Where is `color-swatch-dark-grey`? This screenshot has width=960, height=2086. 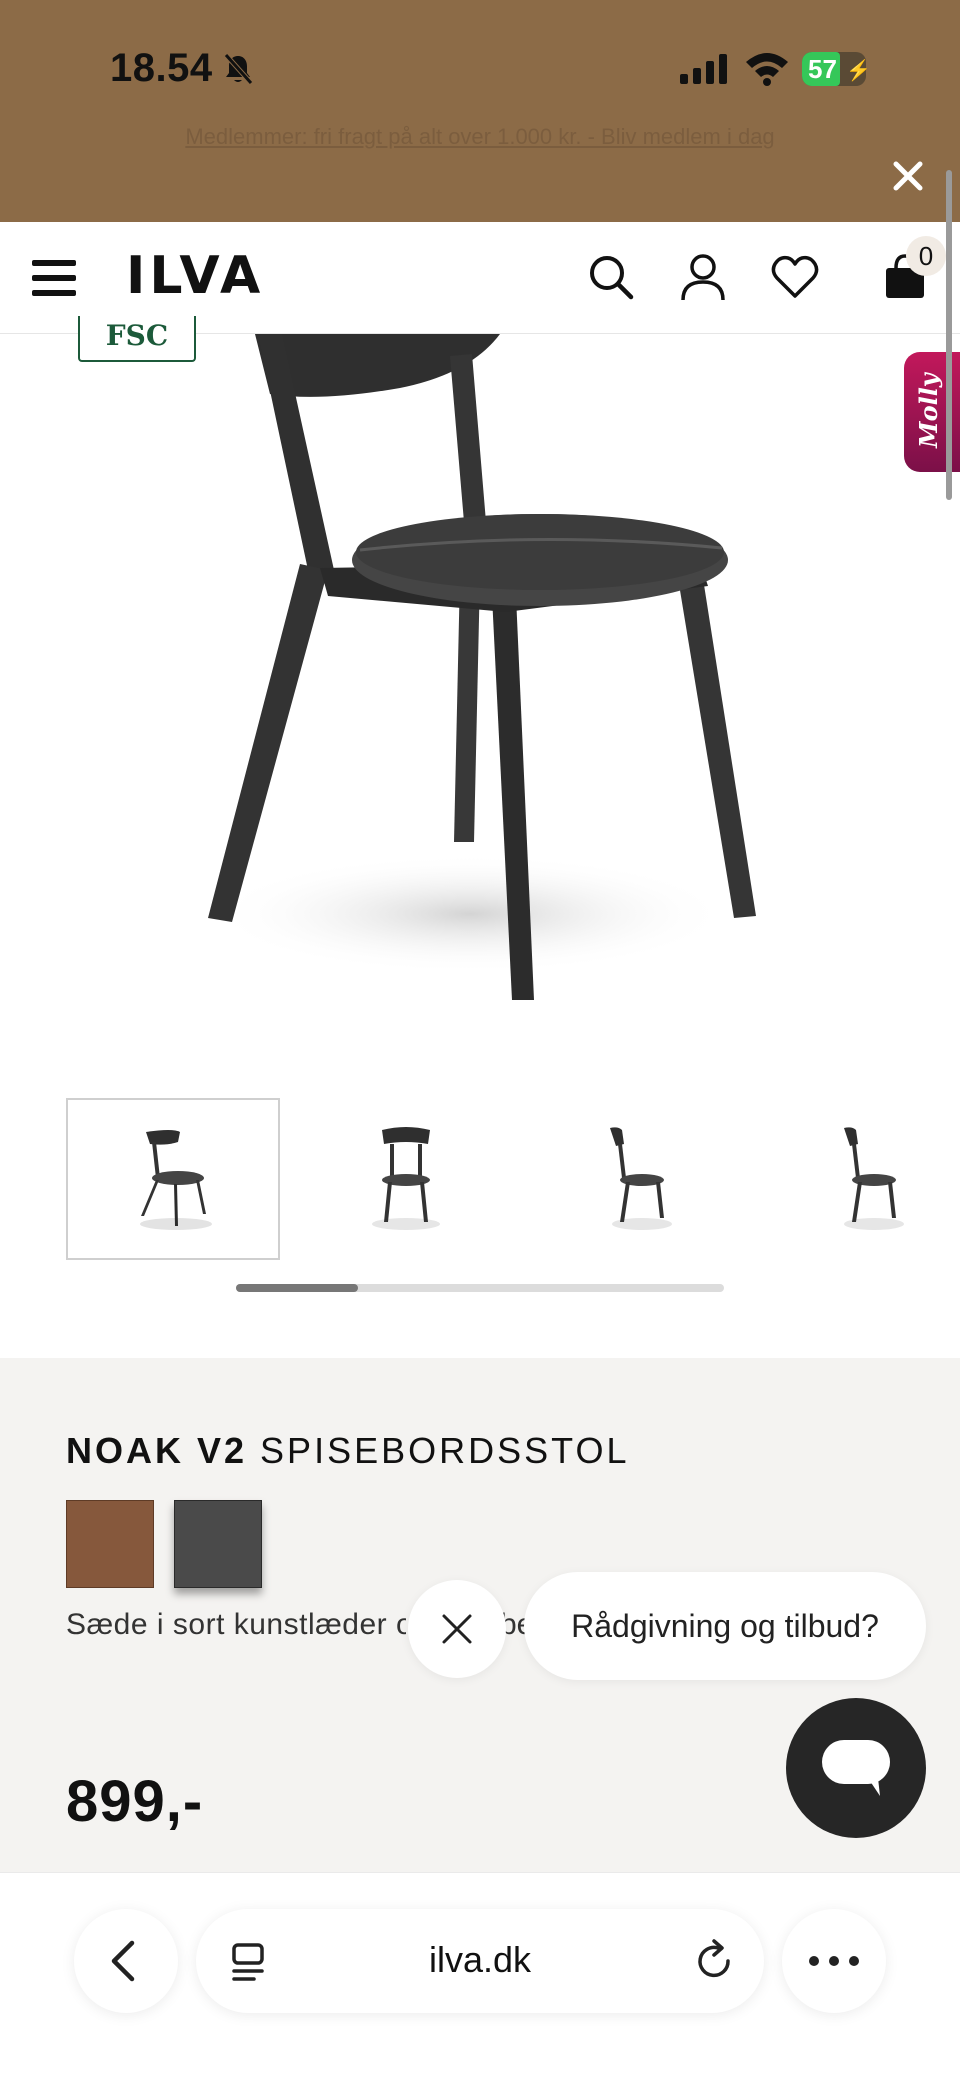 color-swatch-dark-grey is located at coordinates (218, 1544).